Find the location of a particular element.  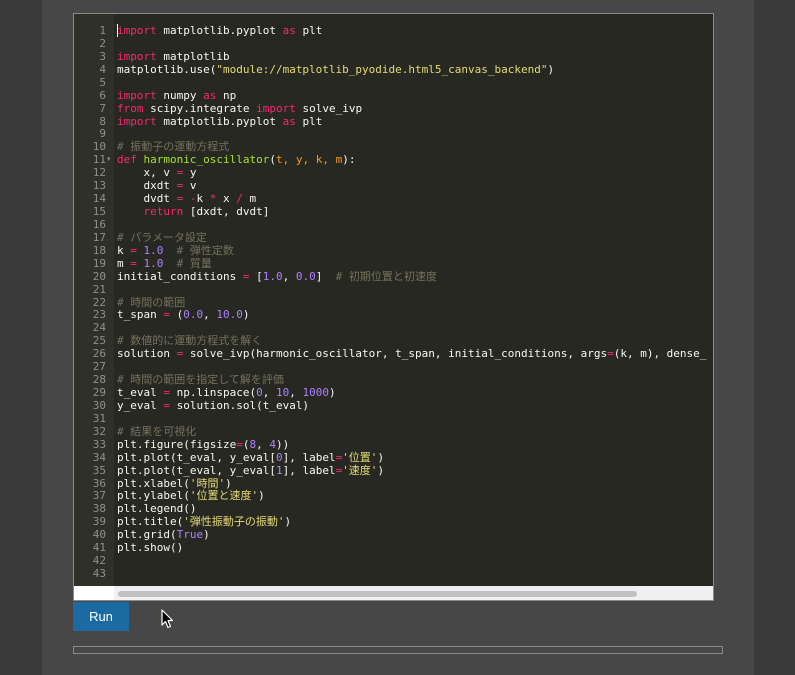

code-line: # 時間の範囲を指定して解を評価 is located at coordinates (200, 379).